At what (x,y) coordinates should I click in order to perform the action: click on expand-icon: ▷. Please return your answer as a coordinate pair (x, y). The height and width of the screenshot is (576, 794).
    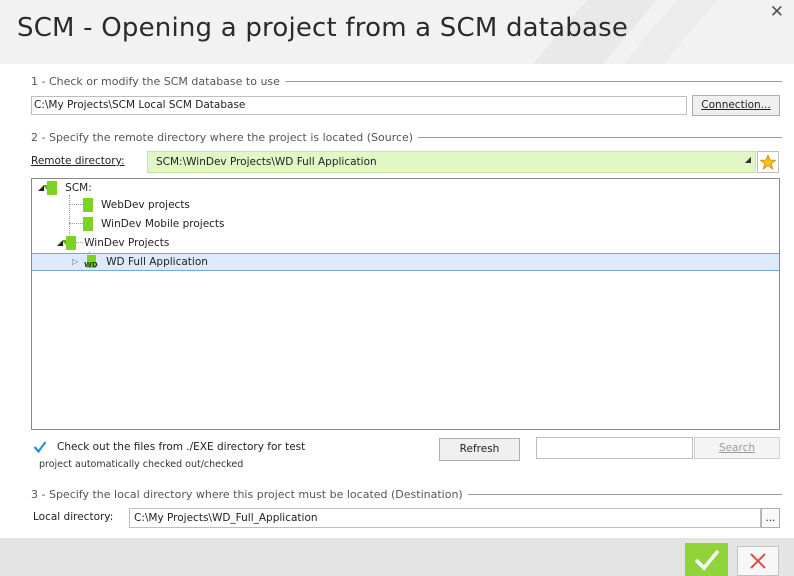
    Looking at the image, I should click on (75, 261).